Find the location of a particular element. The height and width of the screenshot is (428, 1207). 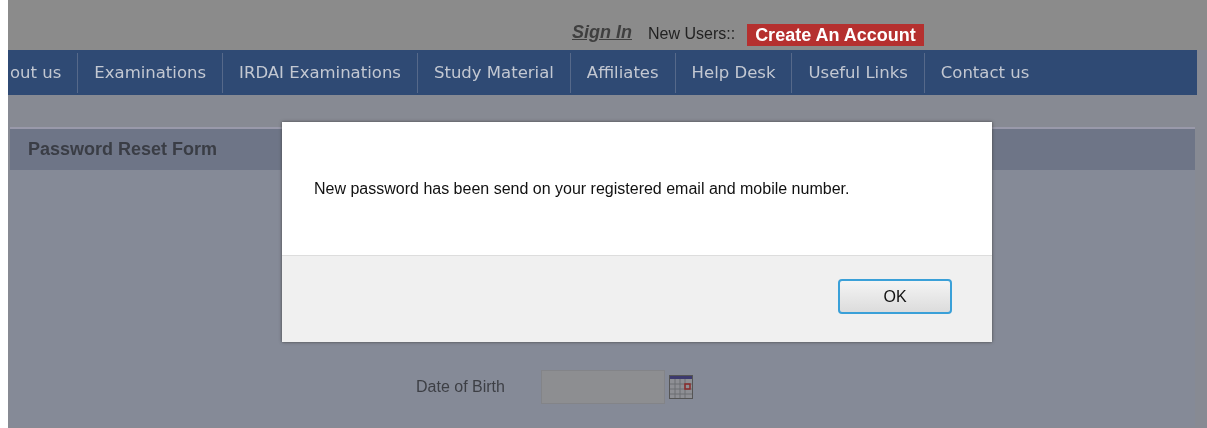

ok-button: OK is located at coordinates (895, 296).